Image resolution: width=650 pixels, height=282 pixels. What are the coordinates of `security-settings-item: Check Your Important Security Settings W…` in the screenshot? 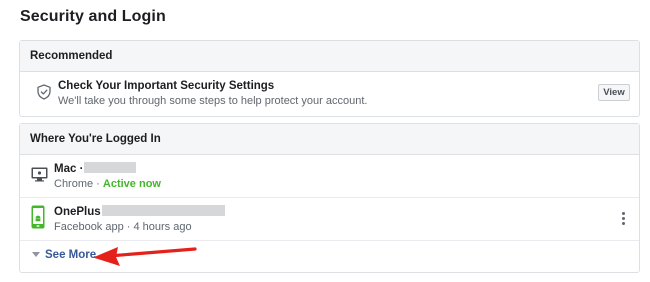 It's located at (329, 94).